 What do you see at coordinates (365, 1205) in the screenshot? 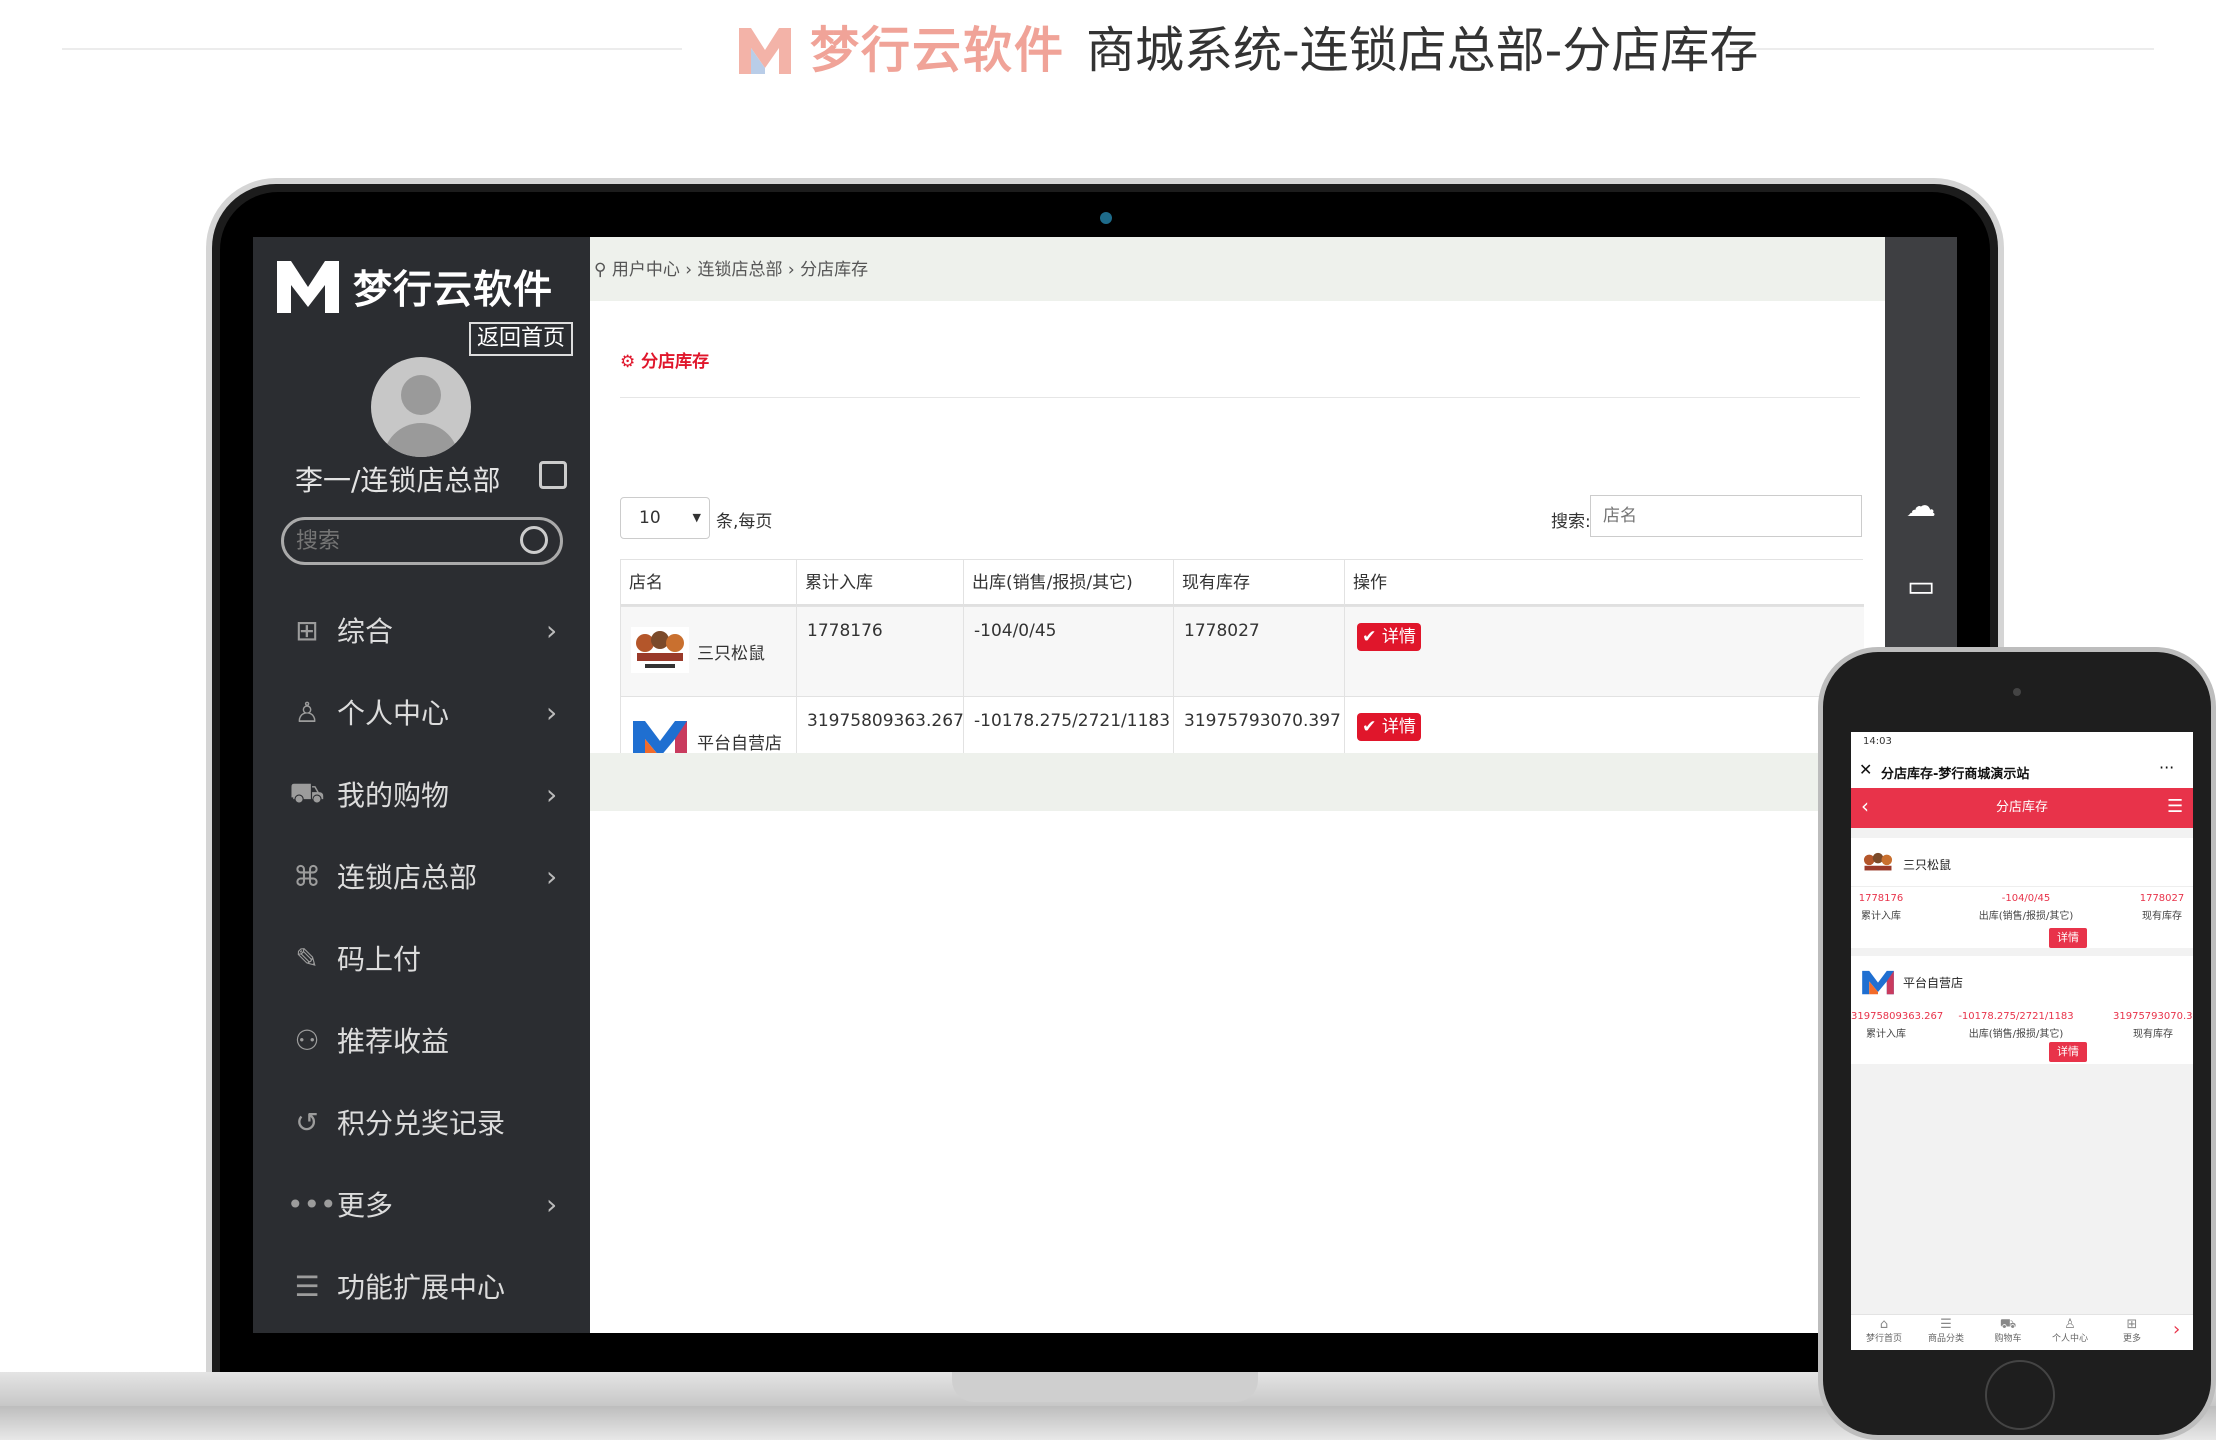
I see `sidebar-item-label: 更多` at bounding box center [365, 1205].